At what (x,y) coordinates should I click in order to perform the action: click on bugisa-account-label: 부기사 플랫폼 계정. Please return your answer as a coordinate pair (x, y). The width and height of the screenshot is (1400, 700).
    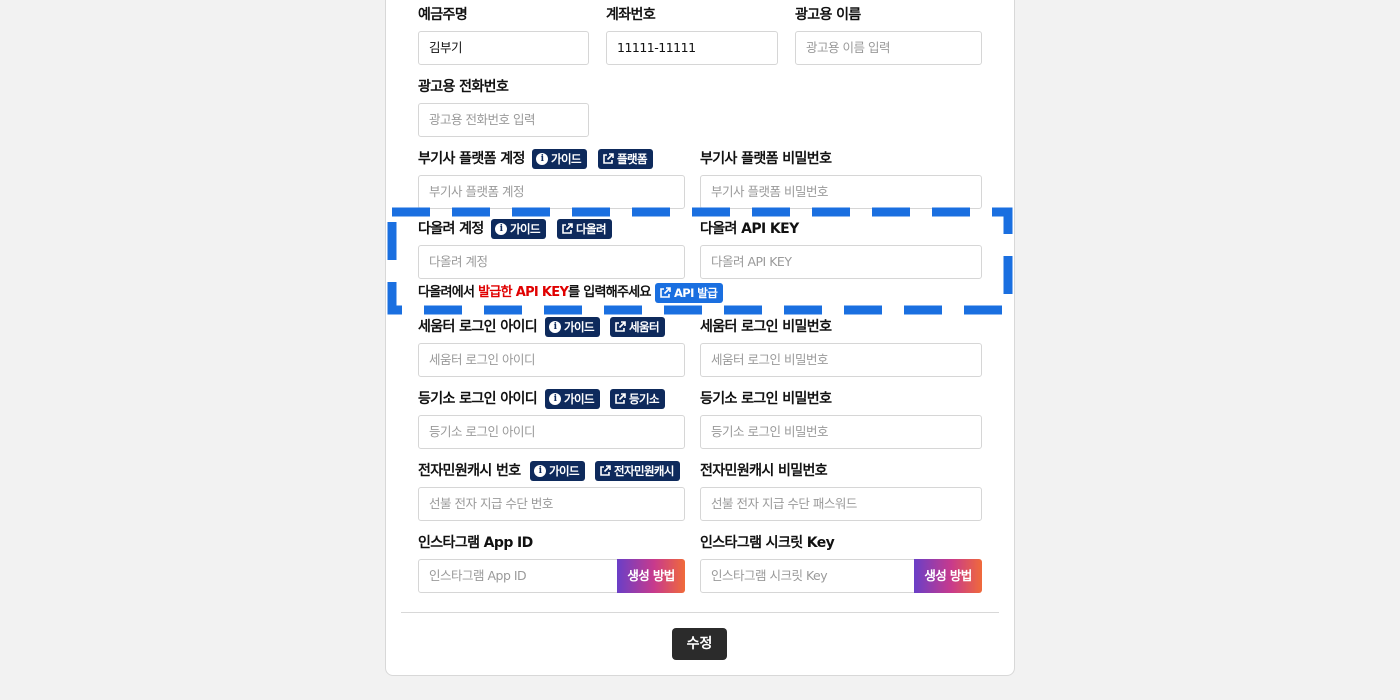
    Looking at the image, I should click on (471, 159).